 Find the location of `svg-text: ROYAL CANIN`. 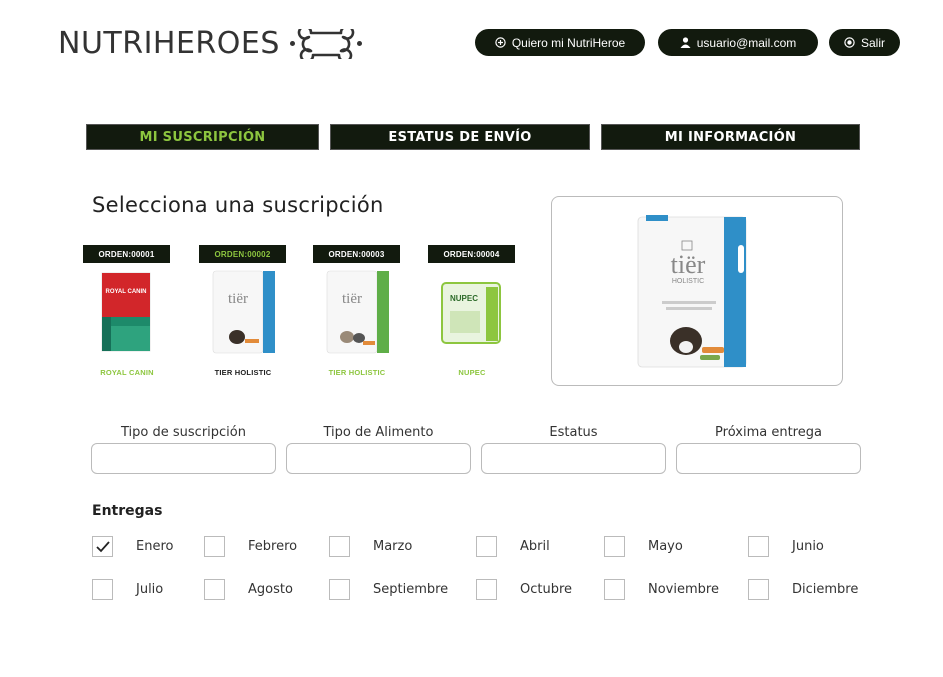

svg-text: ROYAL CANIN is located at coordinates (125, 292).